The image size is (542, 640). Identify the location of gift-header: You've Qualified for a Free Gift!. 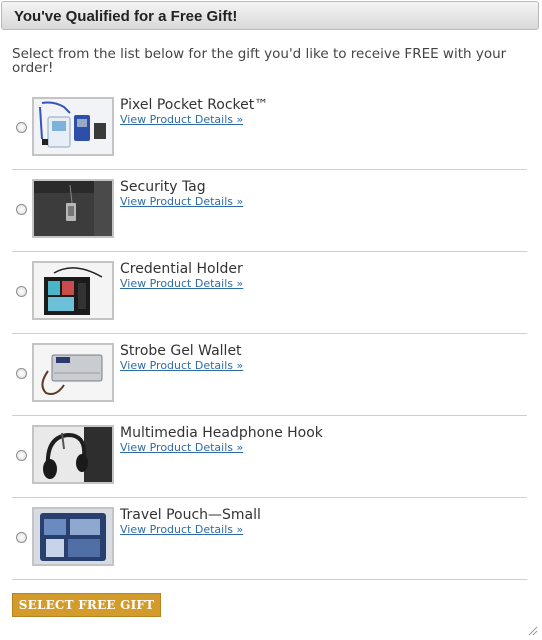
(270, 15).